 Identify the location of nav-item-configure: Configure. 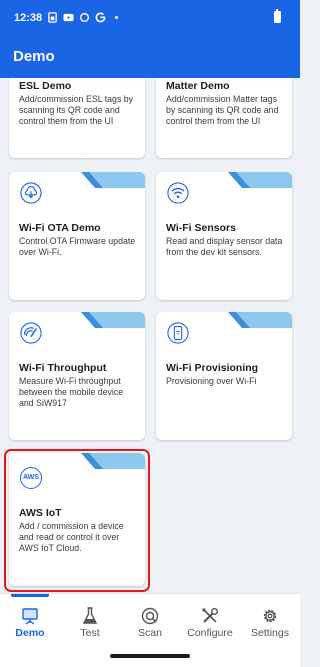
(210, 619).